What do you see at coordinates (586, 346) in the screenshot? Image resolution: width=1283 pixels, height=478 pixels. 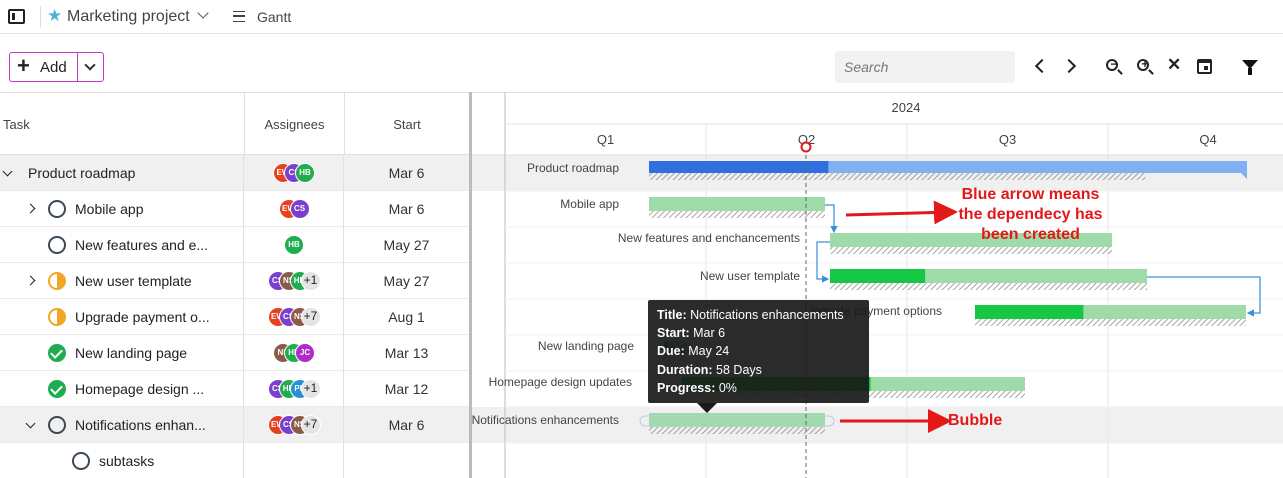 I see `bar-label: New landing page` at bounding box center [586, 346].